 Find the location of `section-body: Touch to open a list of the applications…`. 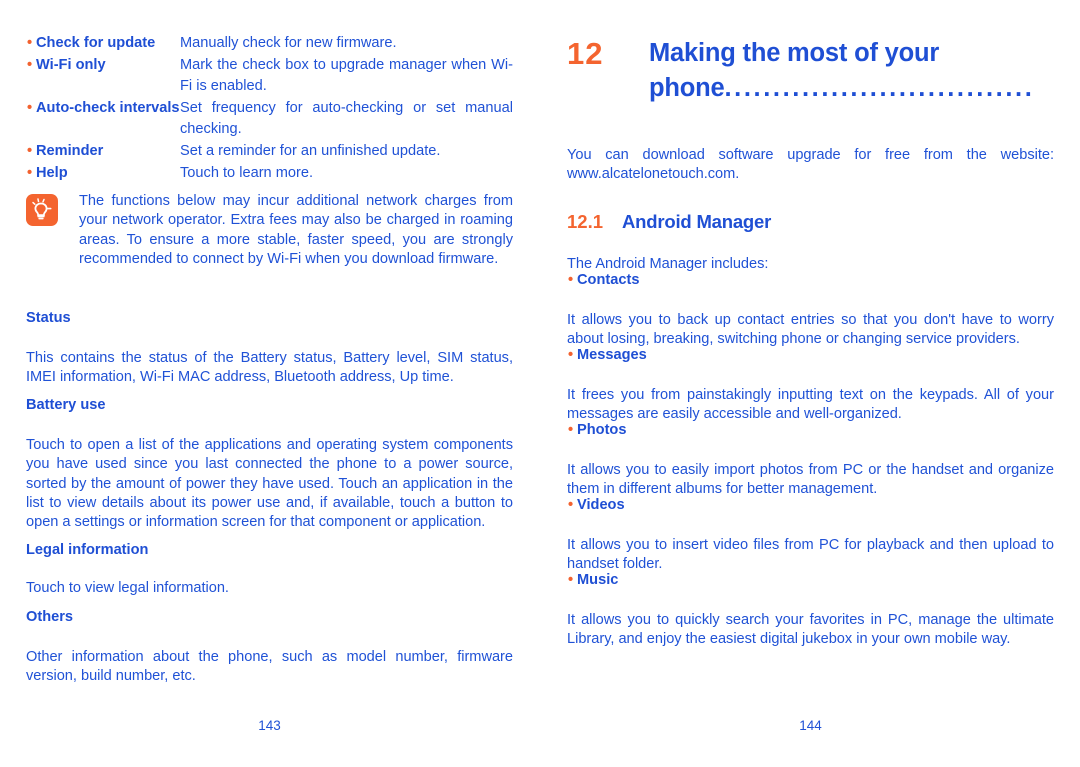

section-body: Touch to open a list of the applications… is located at coordinates (269, 484).